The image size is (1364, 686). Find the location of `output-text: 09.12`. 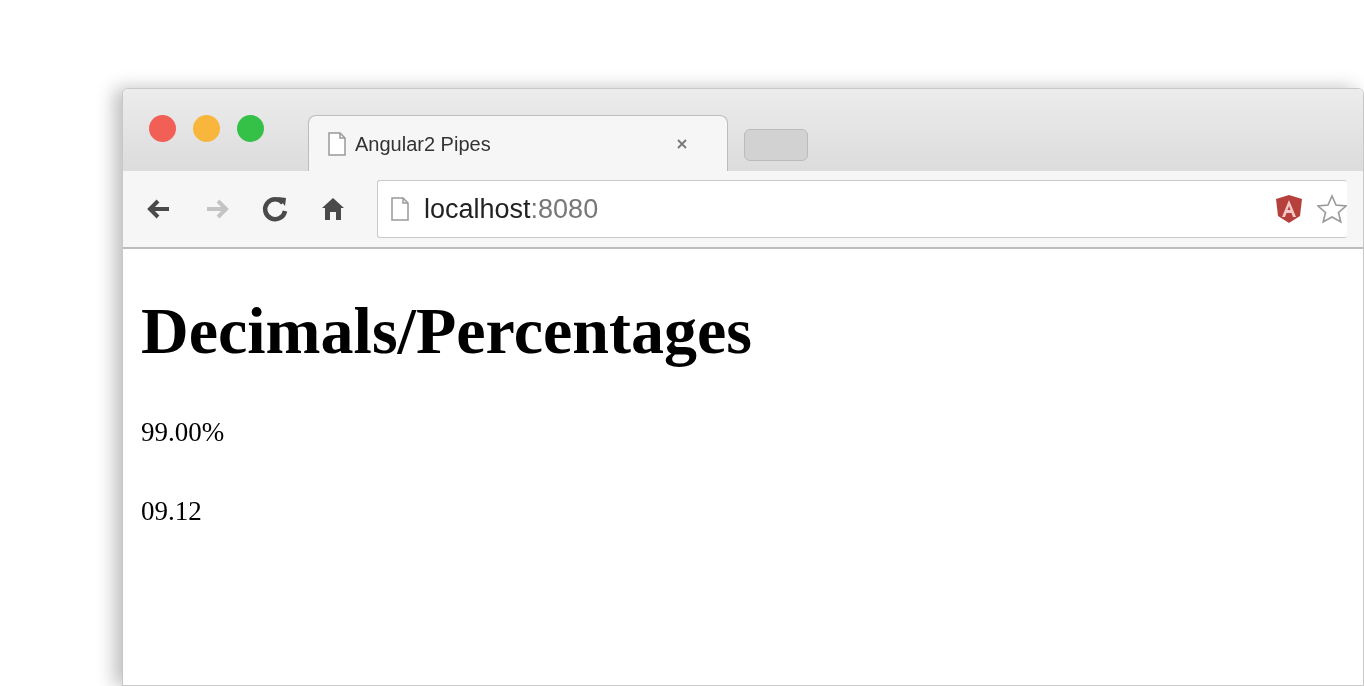

output-text: 09.12 is located at coordinates (172, 511).